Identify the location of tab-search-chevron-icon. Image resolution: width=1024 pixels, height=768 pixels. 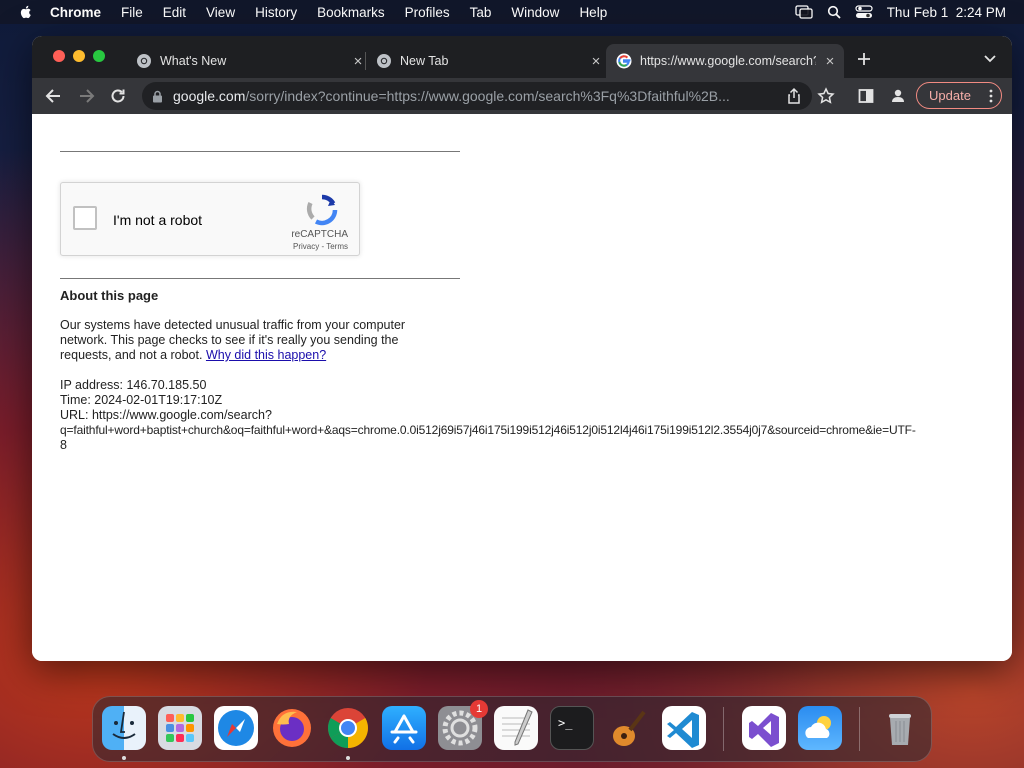
(990, 58).